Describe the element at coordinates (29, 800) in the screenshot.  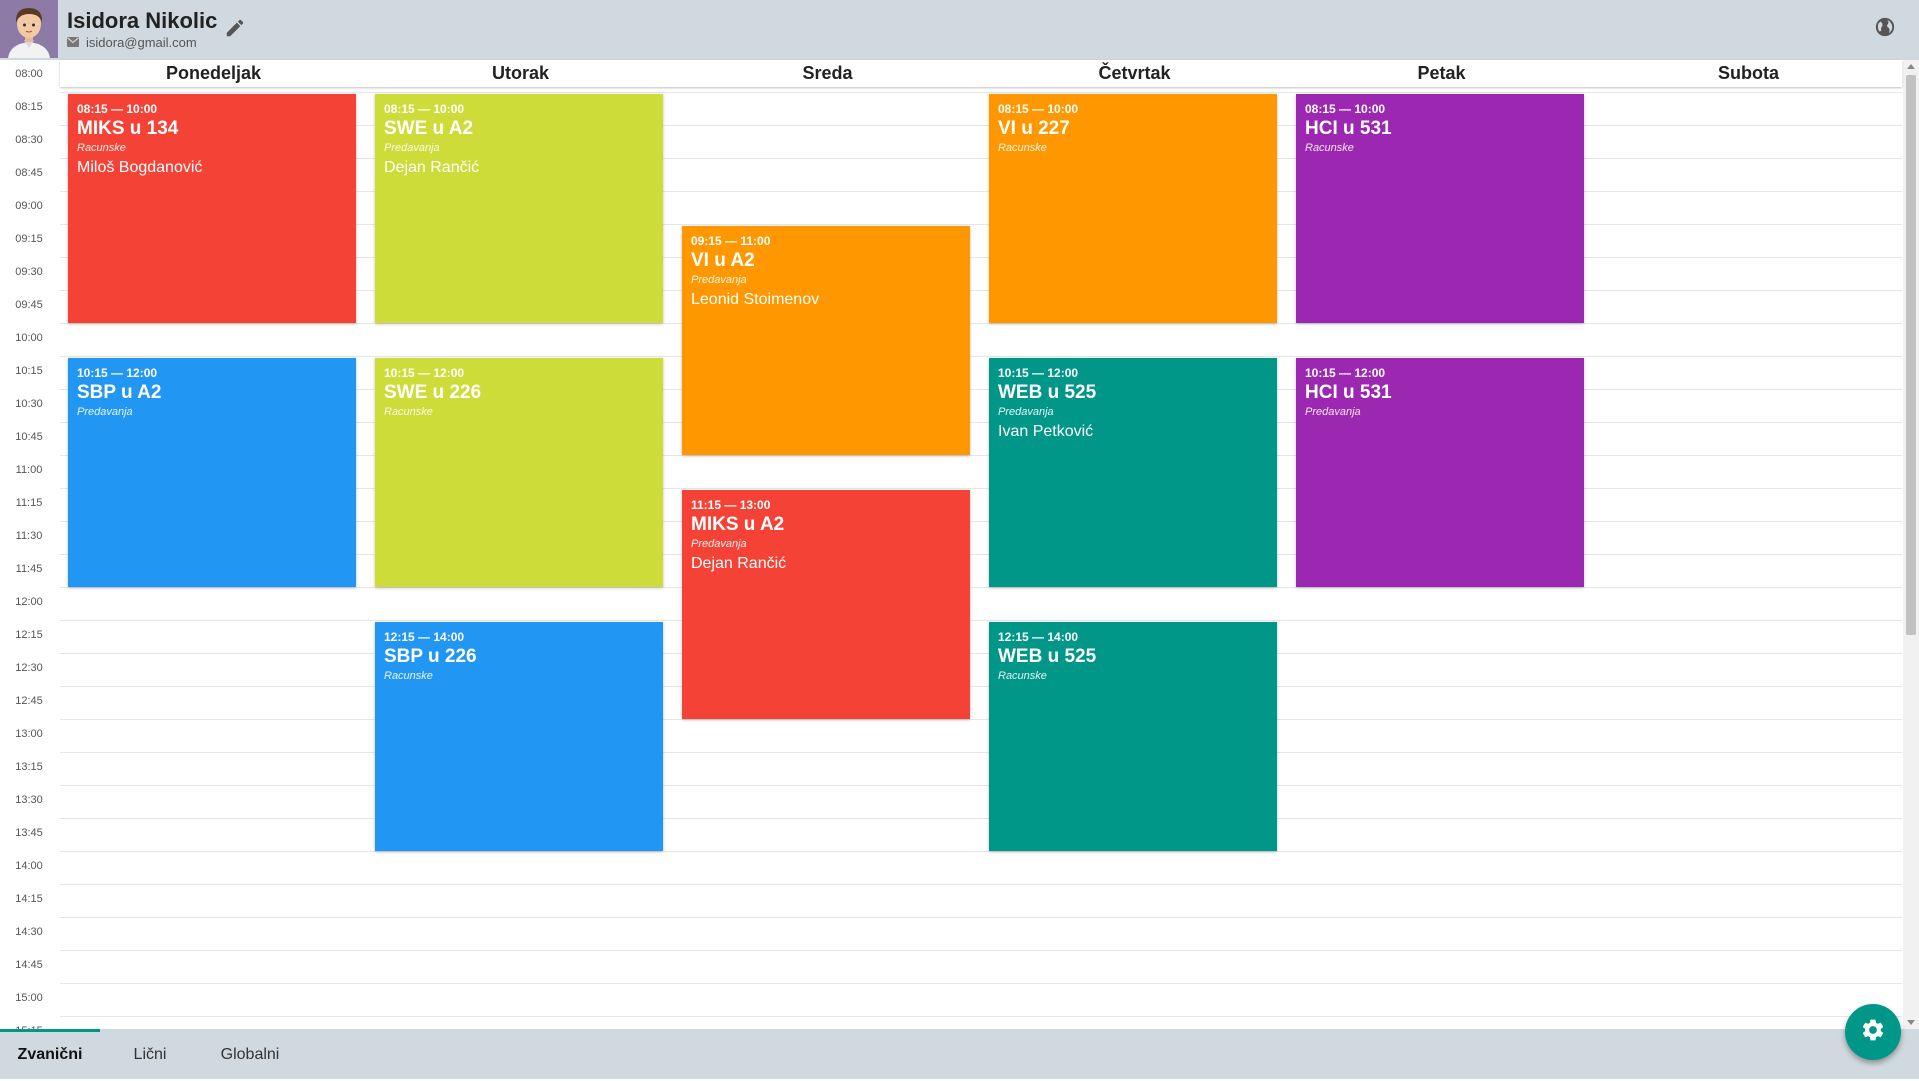
I see `time-label: 13:30` at that location.